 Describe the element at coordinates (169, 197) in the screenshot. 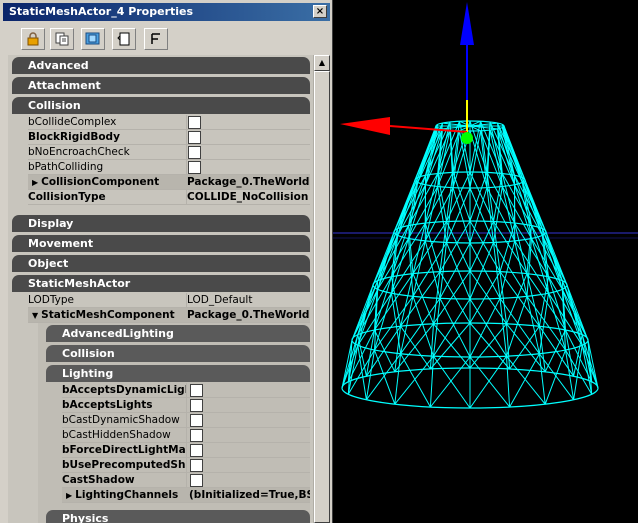

I see `property-row: CollisionType COLLIDE_NoCollision` at that location.